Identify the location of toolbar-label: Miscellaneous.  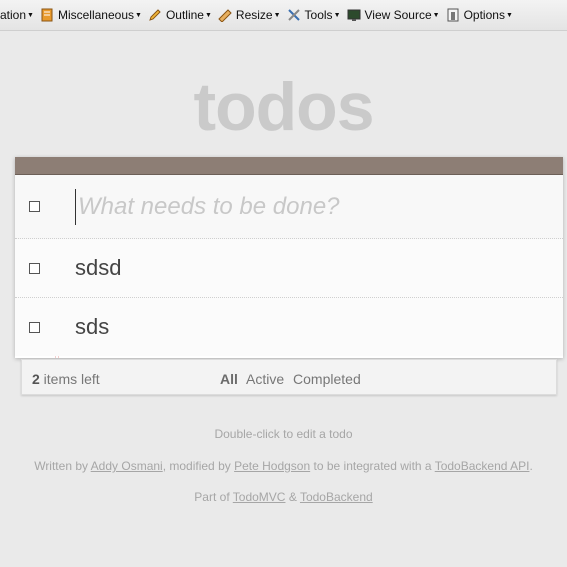
(96, 15).